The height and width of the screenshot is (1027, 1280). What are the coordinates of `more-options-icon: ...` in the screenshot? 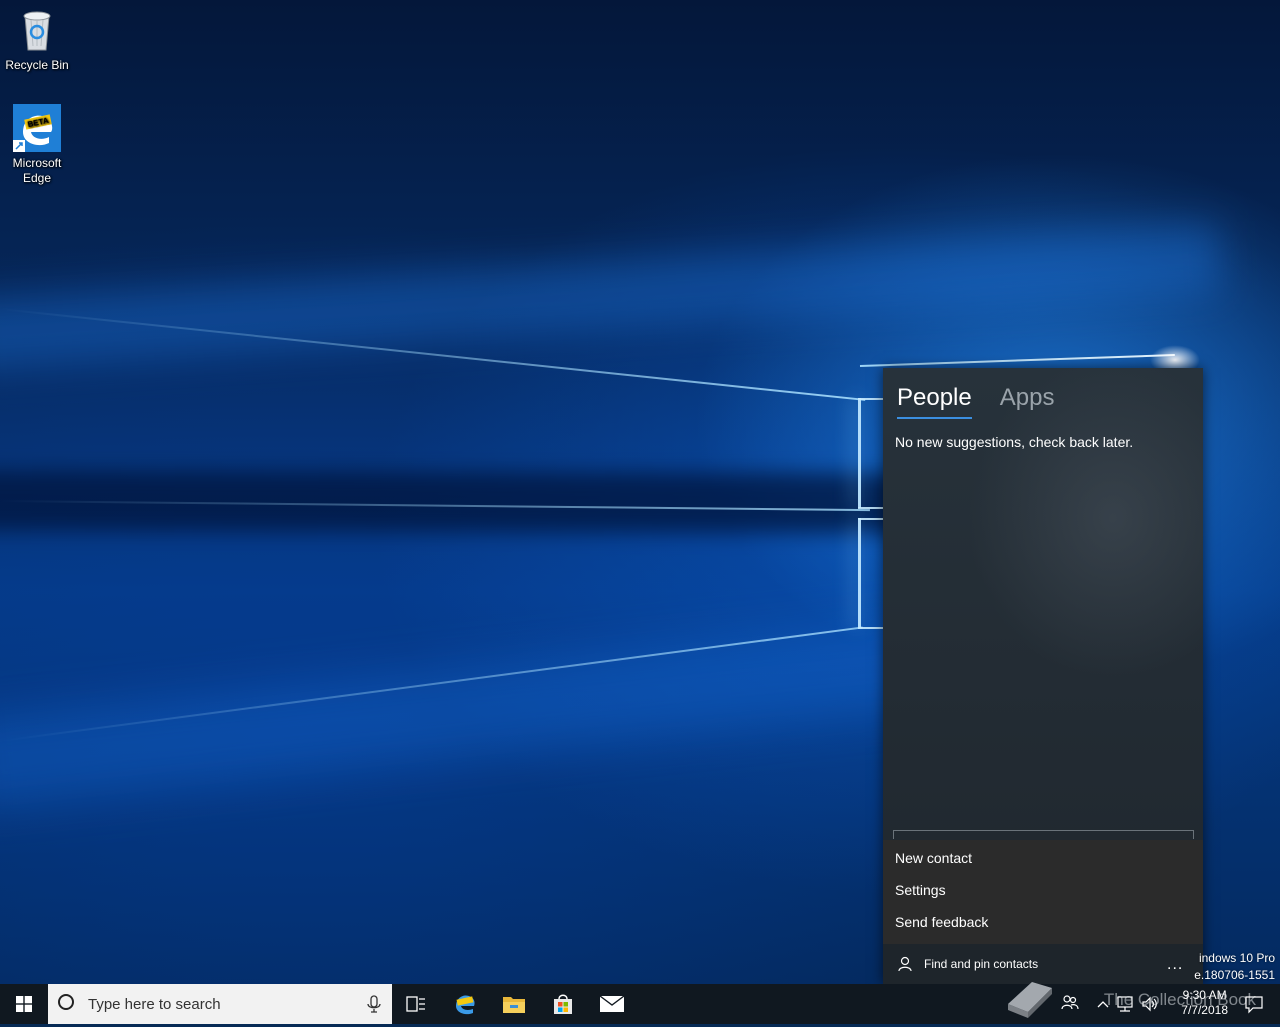 It's located at (1175, 965).